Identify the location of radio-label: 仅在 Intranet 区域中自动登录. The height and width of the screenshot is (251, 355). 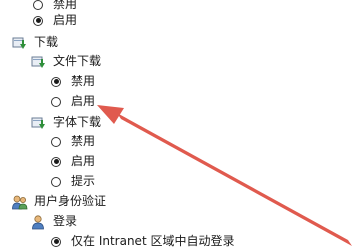
(153, 241).